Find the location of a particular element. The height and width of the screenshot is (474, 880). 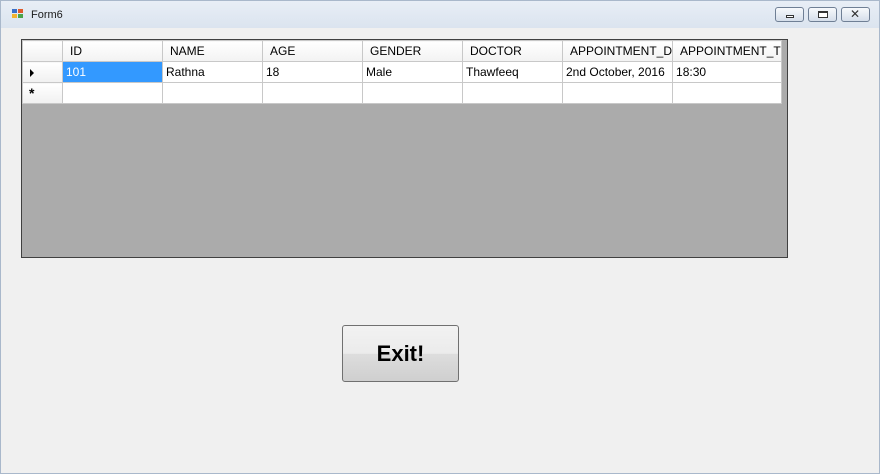

new-cell-id is located at coordinates (112, 93).